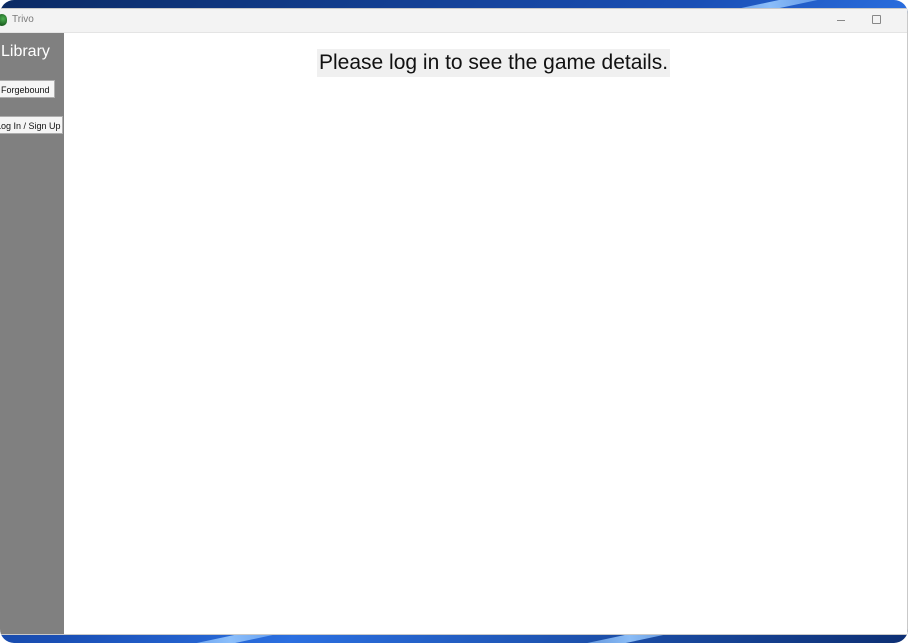 The image size is (908, 643). What do you see at coordinates (494, 63) in the screenshot?
I see `login-required-message: Please log in to see the game details.` at bounding box center [494, 63].